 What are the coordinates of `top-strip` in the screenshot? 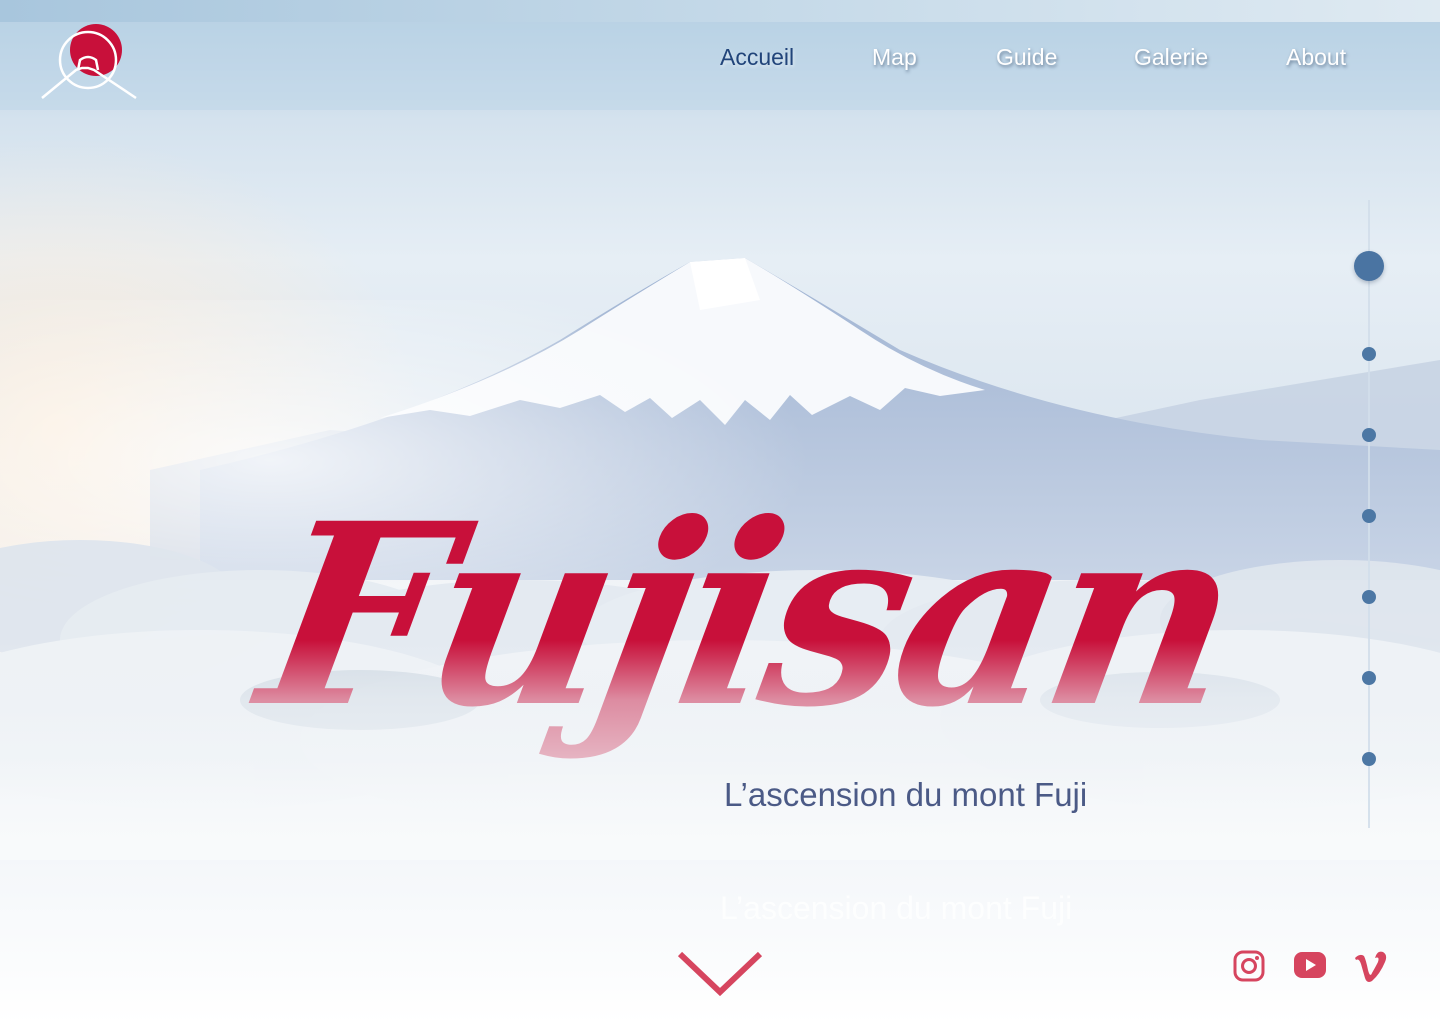 It's located at (720, 11).